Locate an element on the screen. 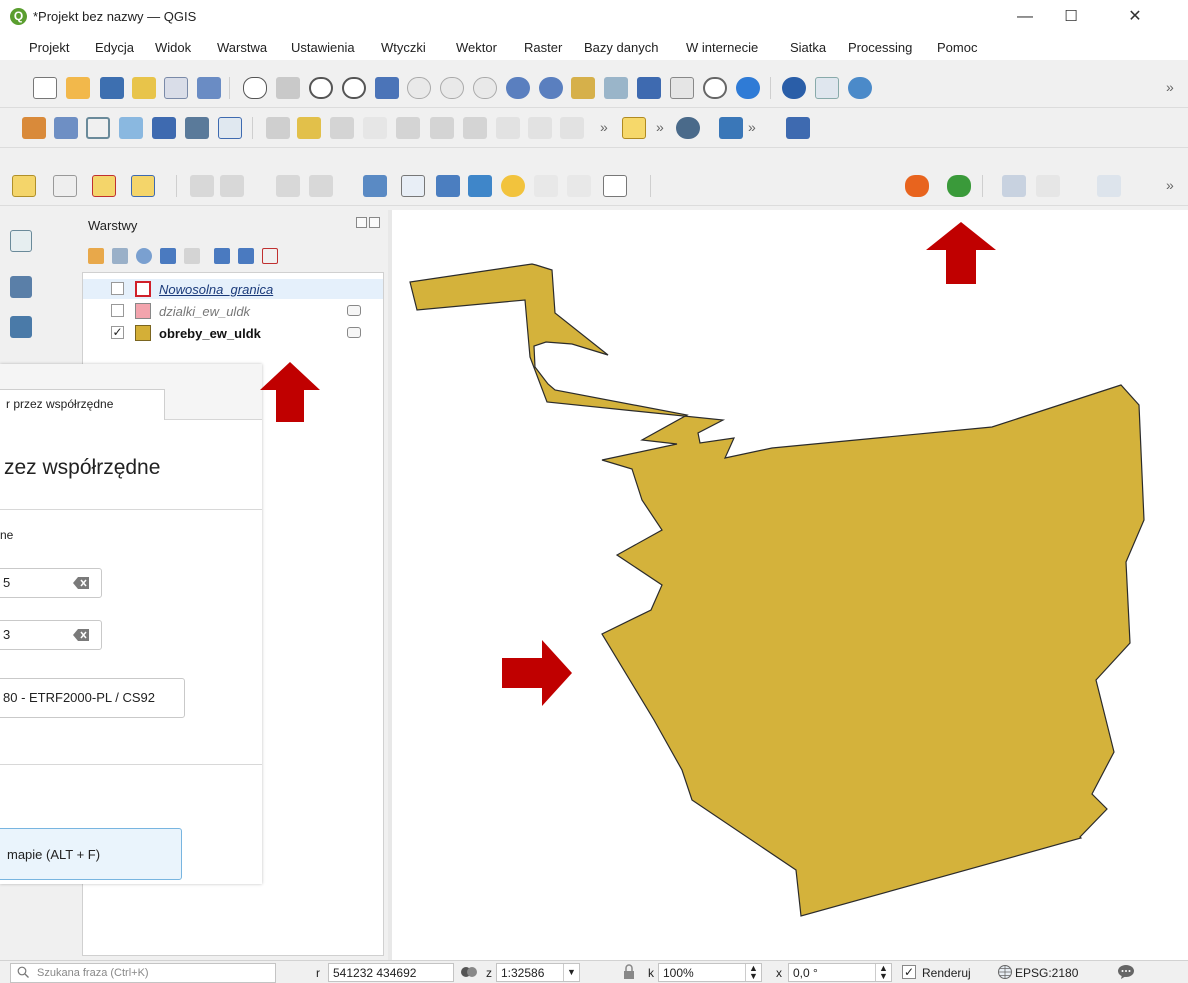  new-print-layout-icon is located at coordinates (144, 88).